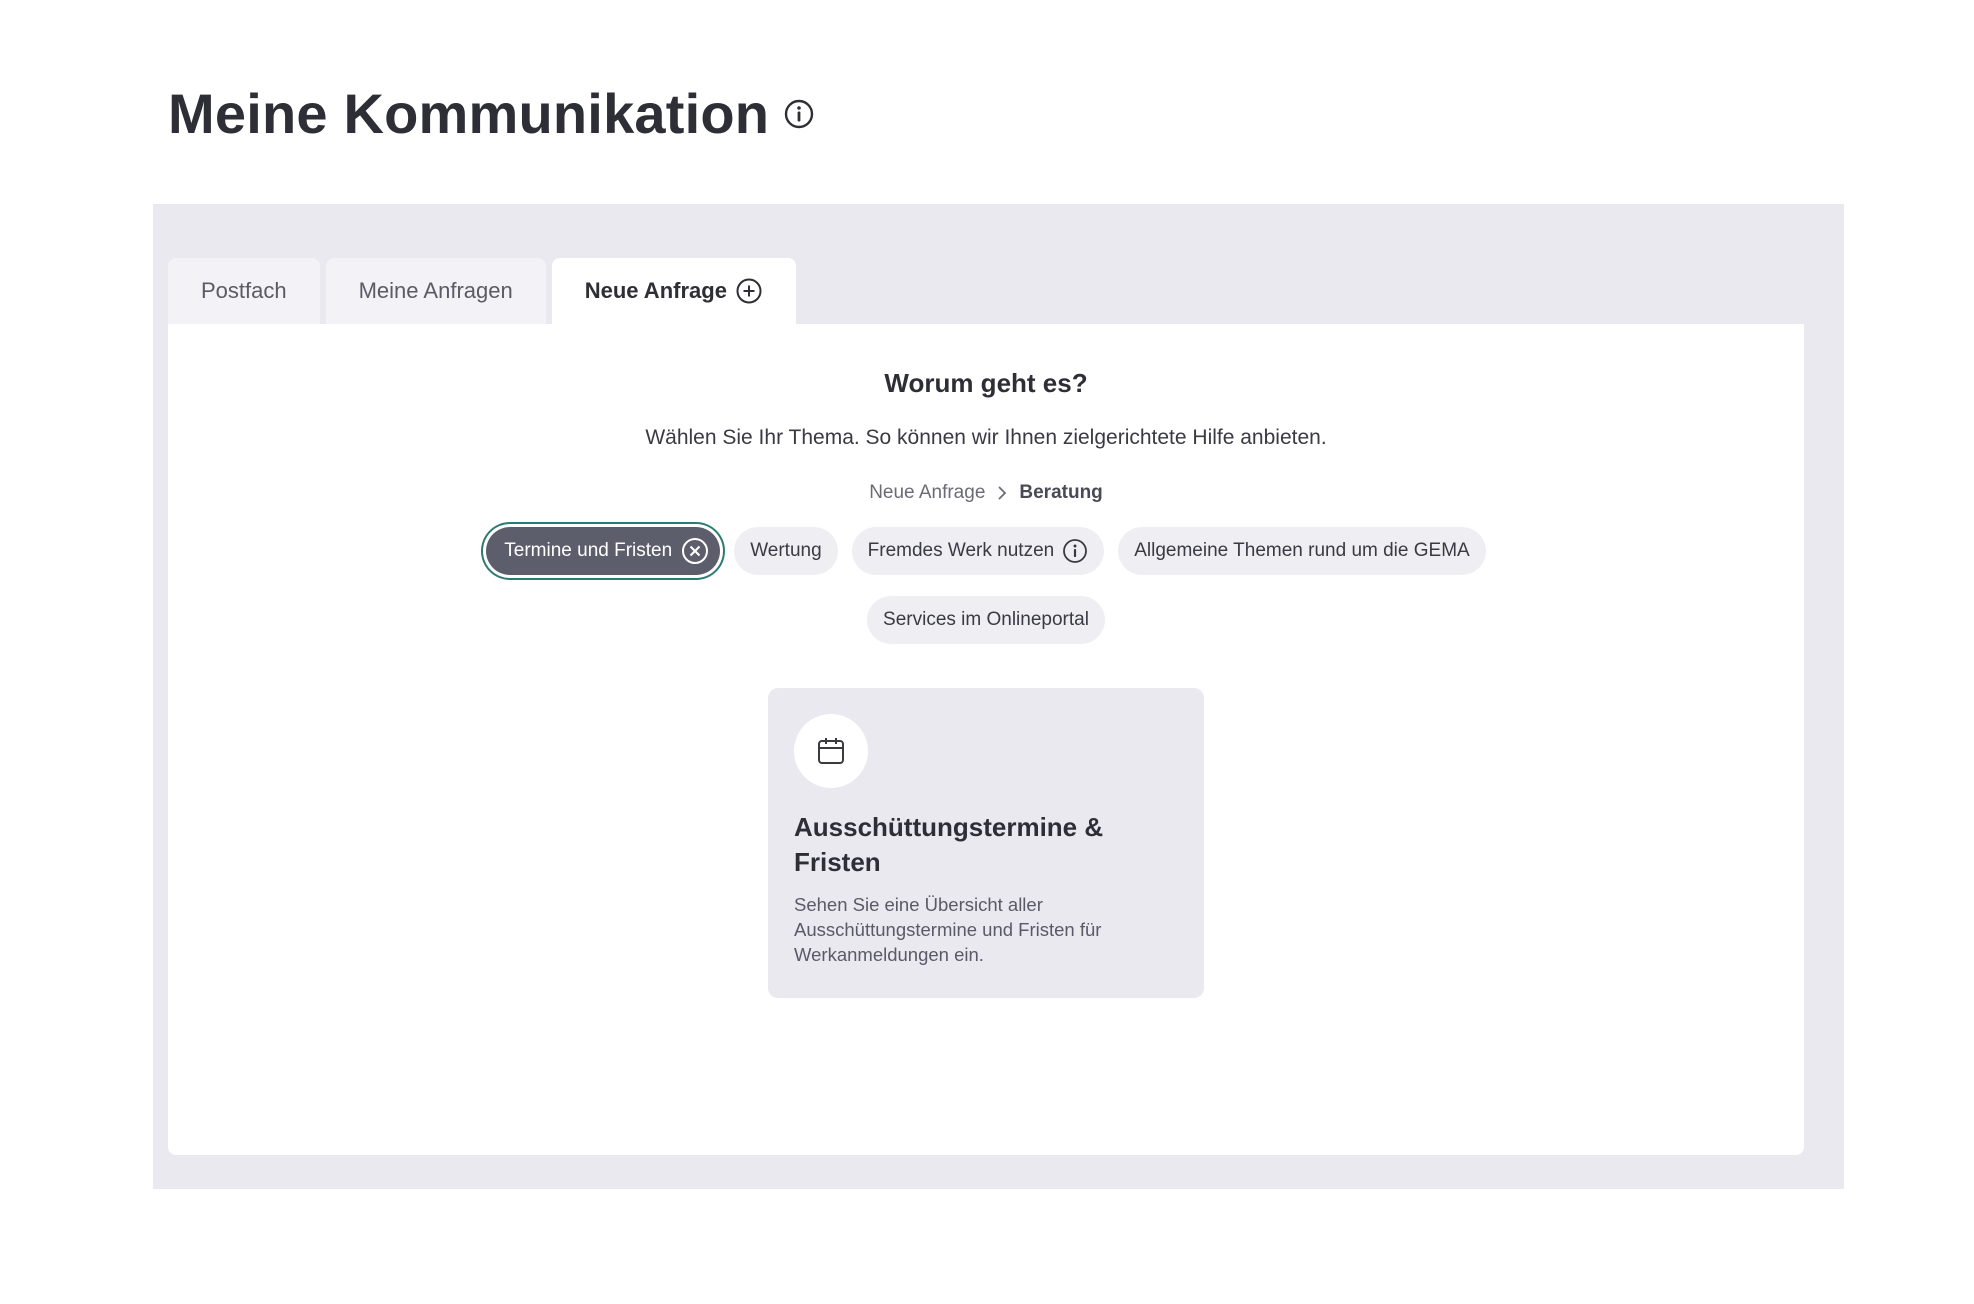  What do you see at coordinates (927, 493) in the screenshot?
I see `breadcrumb-parent: Neue Anfrage` at bounding box center [927, 493].